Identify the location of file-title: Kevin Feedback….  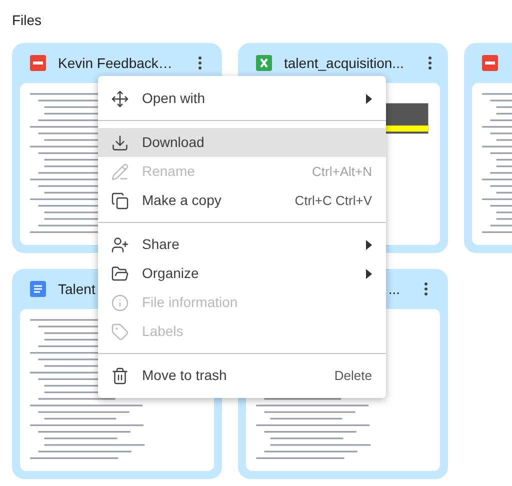
(115, 63).